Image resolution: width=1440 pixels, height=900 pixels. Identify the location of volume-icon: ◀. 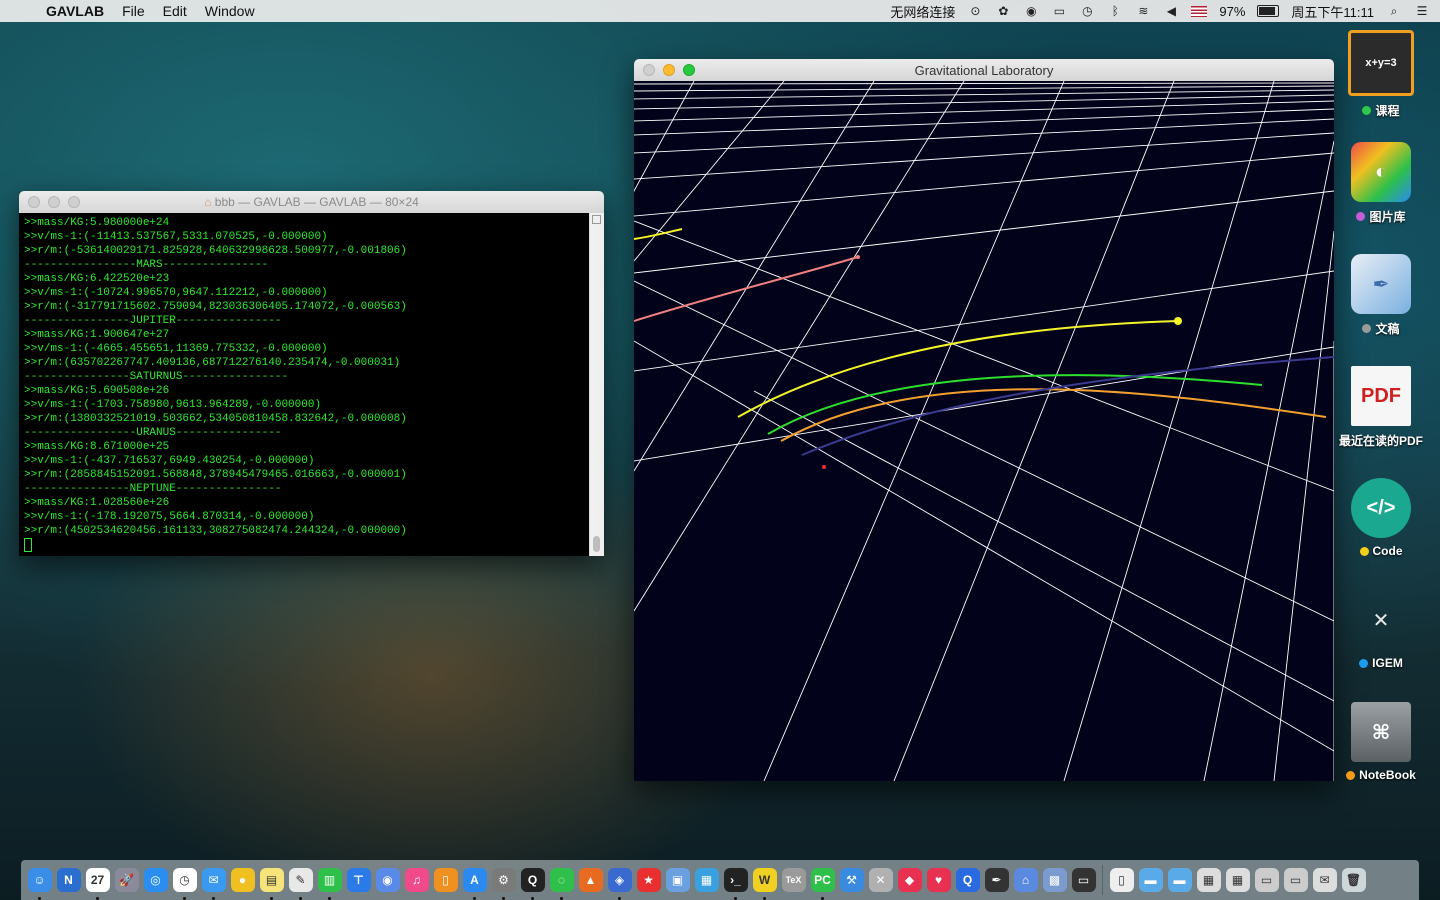
(1171, 11).